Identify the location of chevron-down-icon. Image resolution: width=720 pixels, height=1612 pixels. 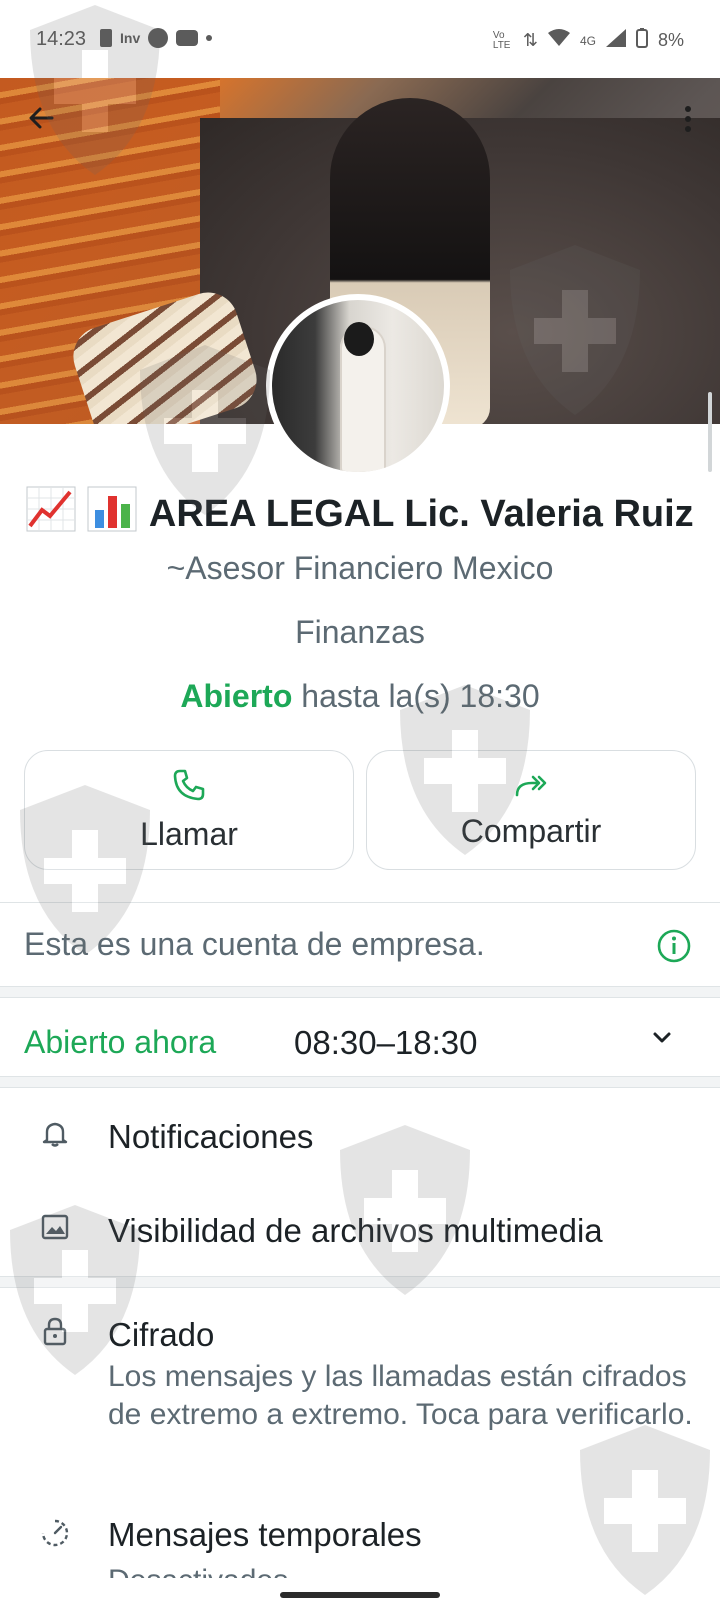
(662, 1038).